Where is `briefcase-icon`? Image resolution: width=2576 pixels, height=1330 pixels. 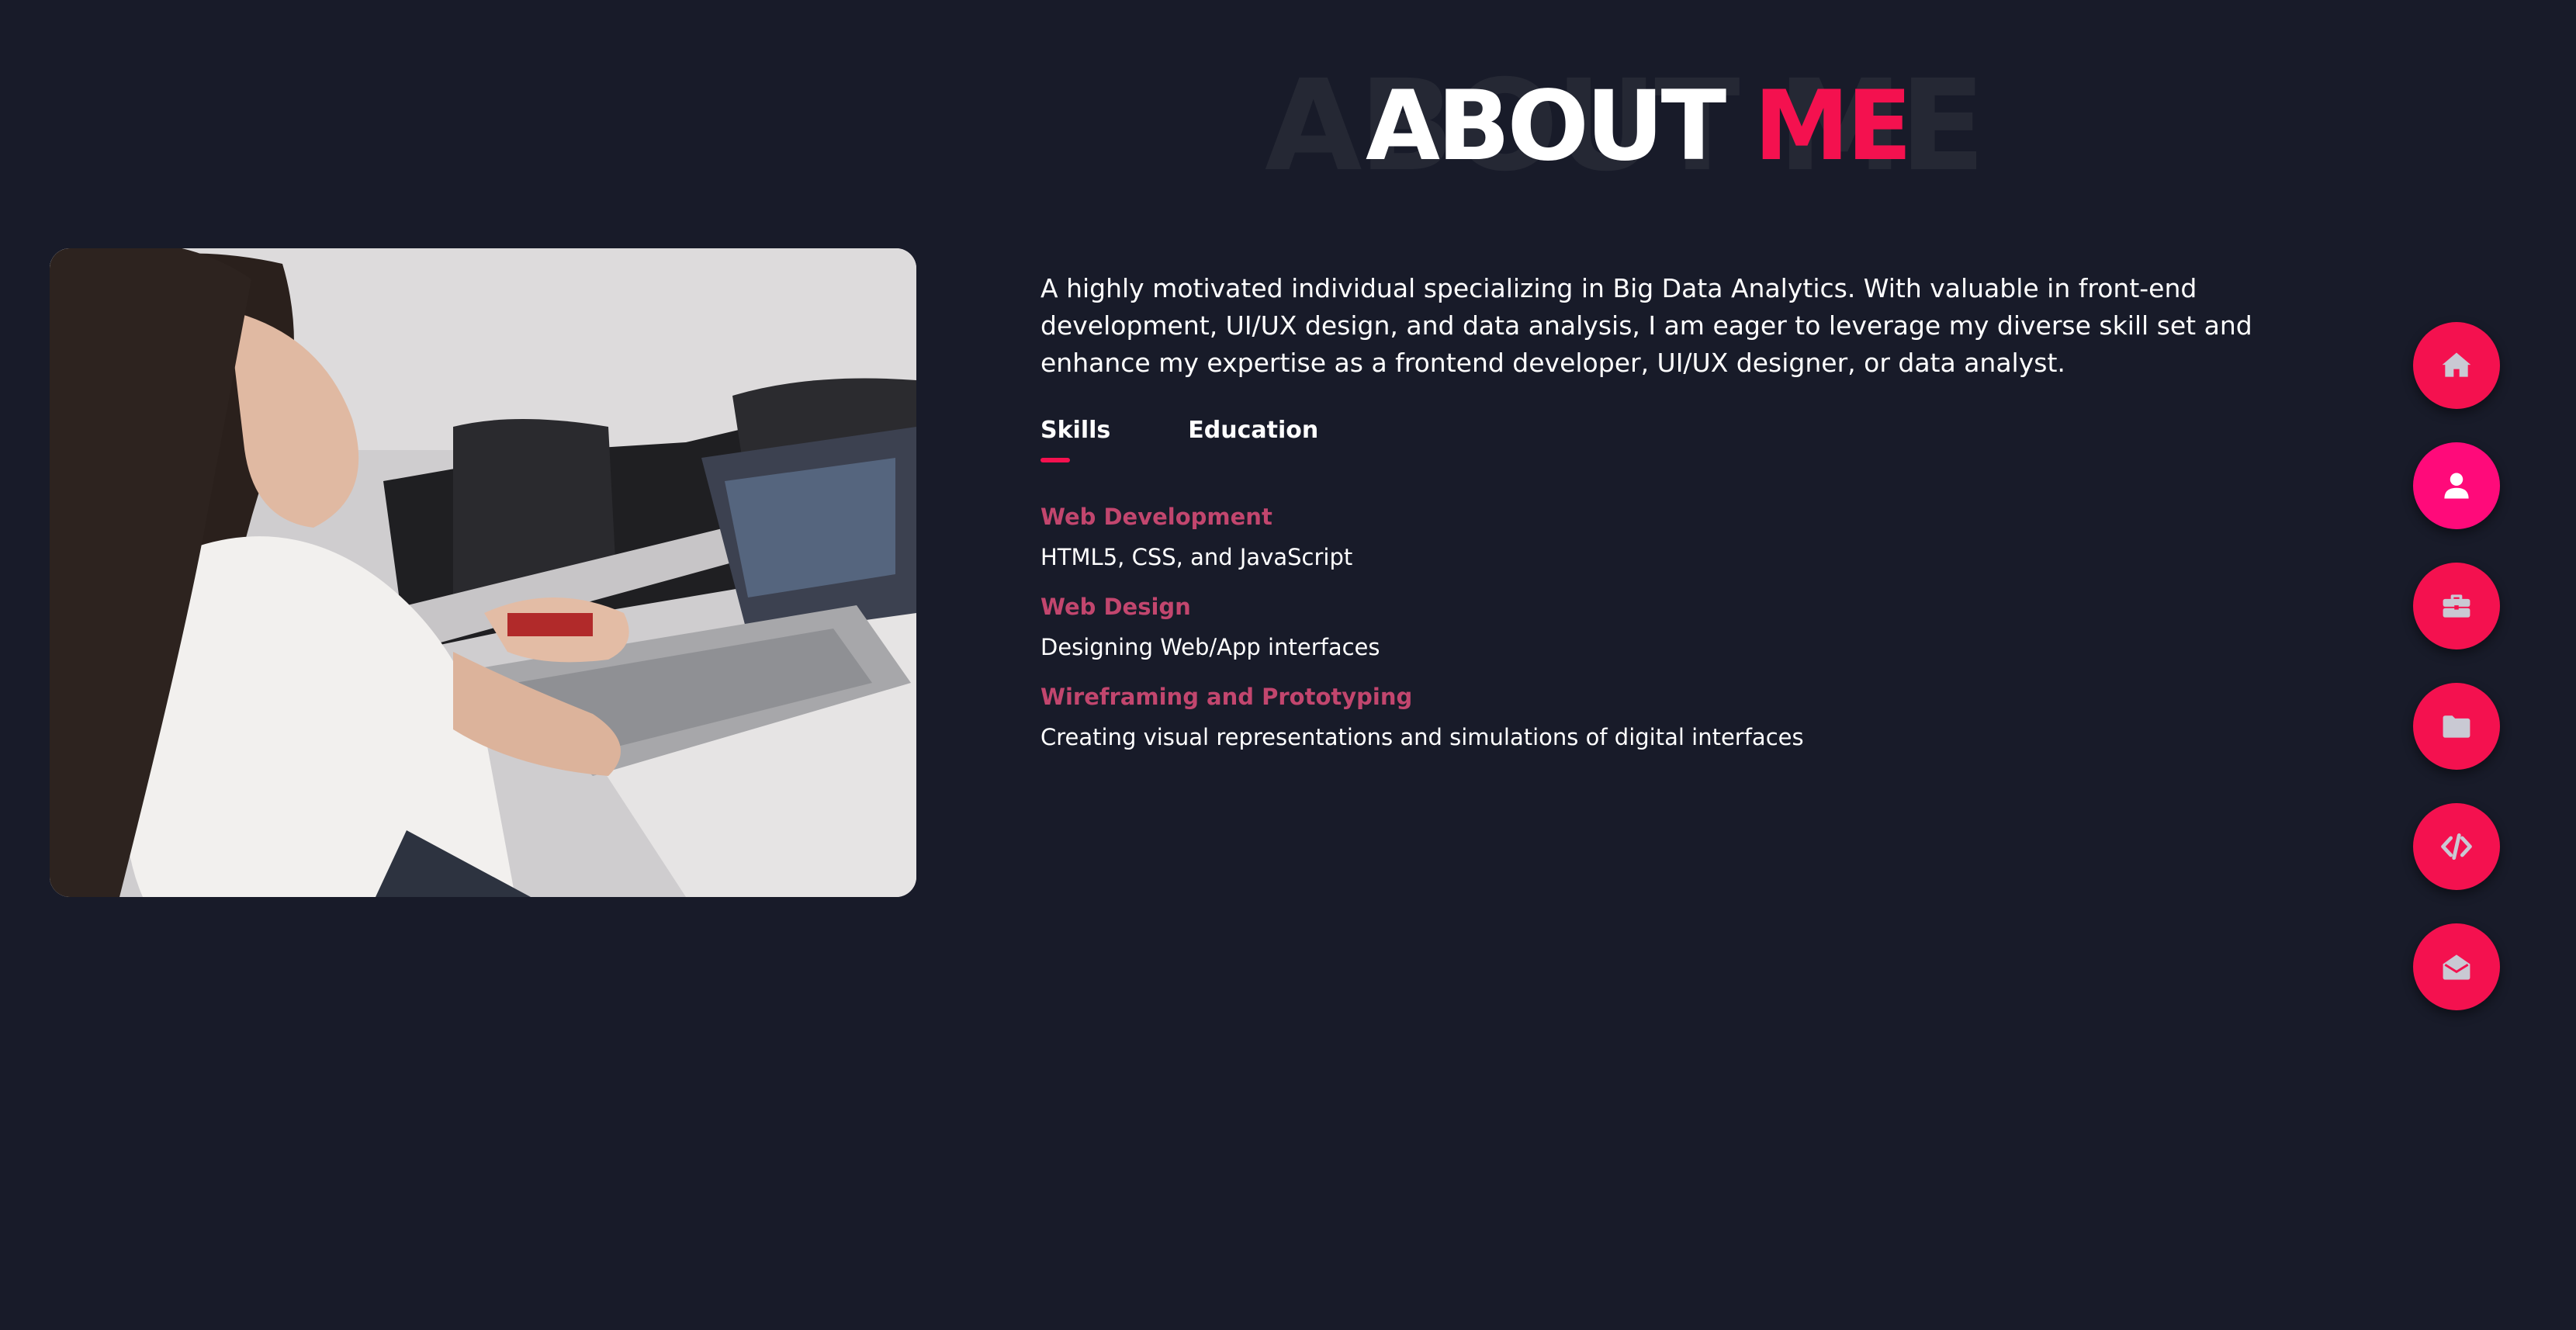 briefcase-icon is located at coordinates (2456, 606).